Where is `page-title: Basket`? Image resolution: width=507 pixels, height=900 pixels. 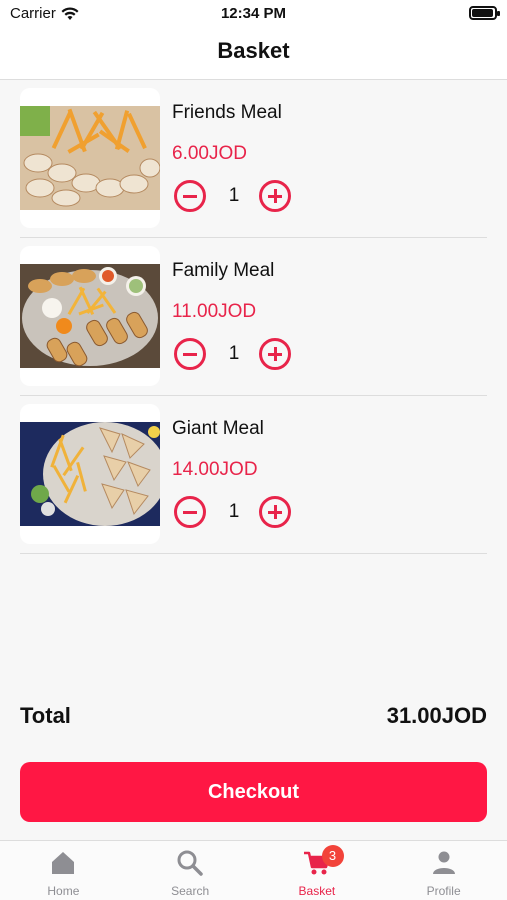 page-title: Basket is located at coordinates (253, 50).